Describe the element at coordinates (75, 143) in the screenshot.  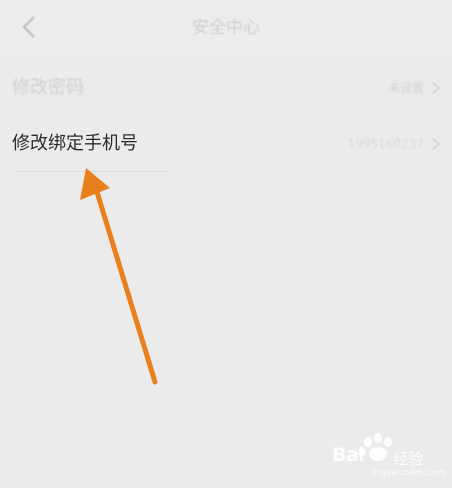
I see `change-bound-phone-label: 修改绑定手机号` at that location.